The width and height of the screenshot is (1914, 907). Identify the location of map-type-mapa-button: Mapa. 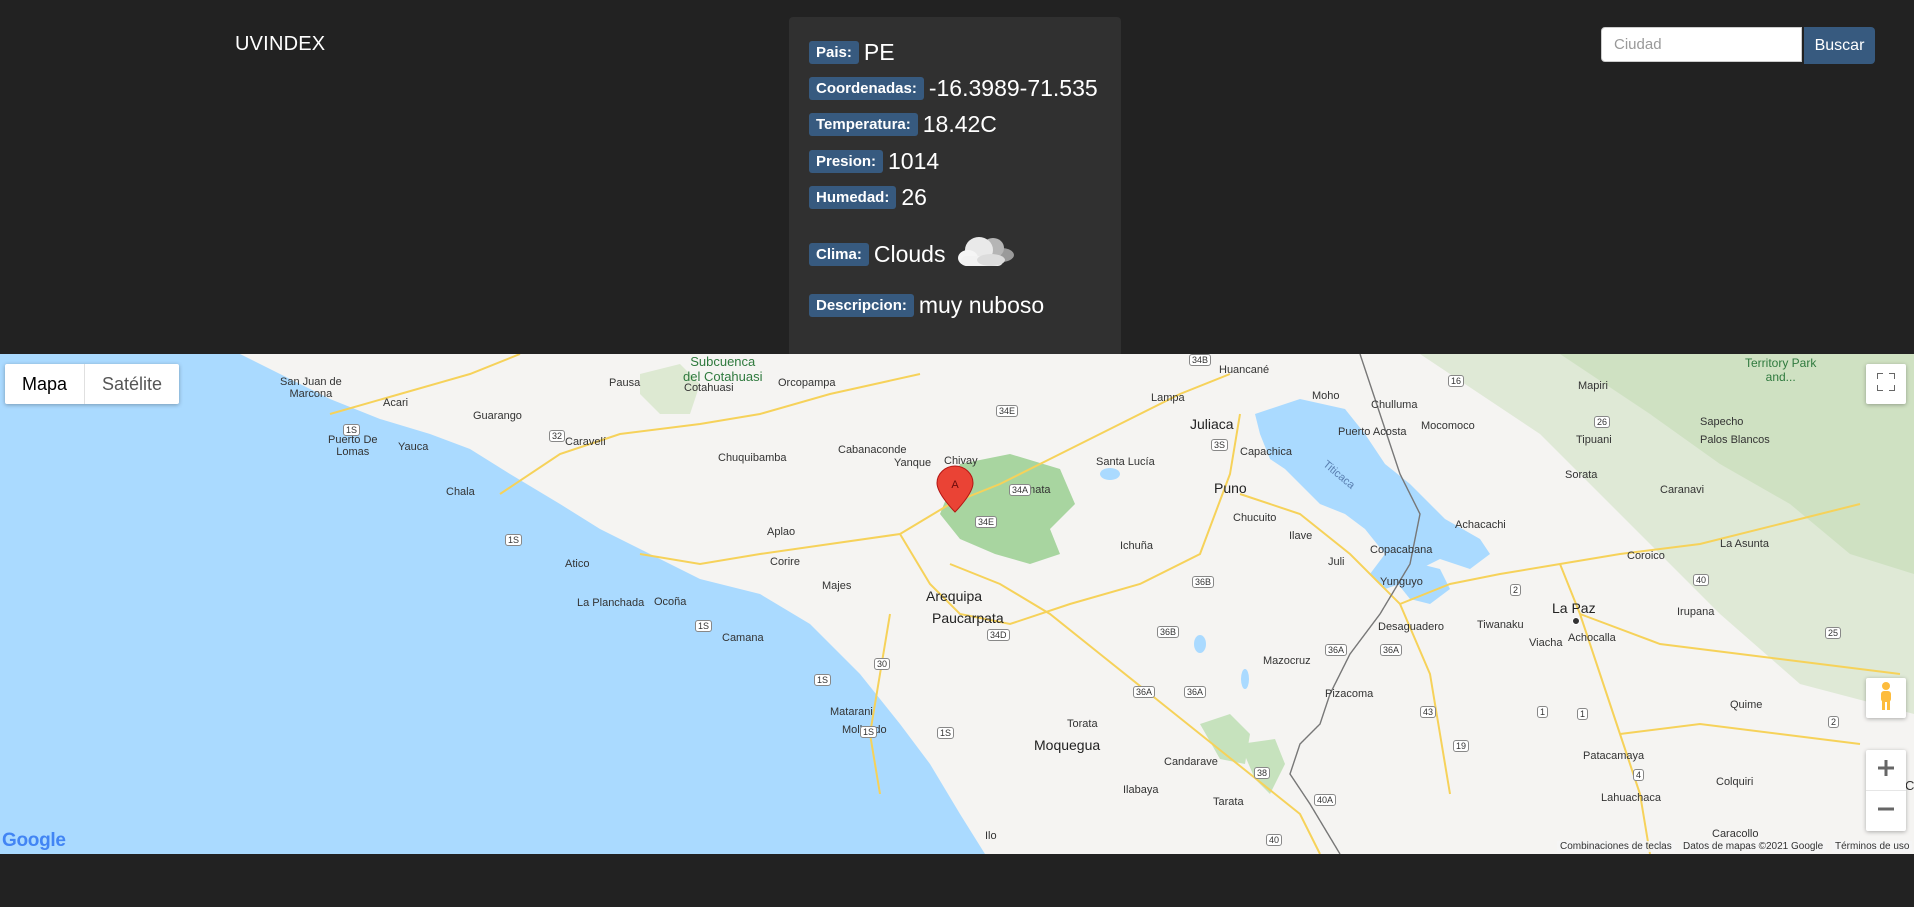
(45, 384).